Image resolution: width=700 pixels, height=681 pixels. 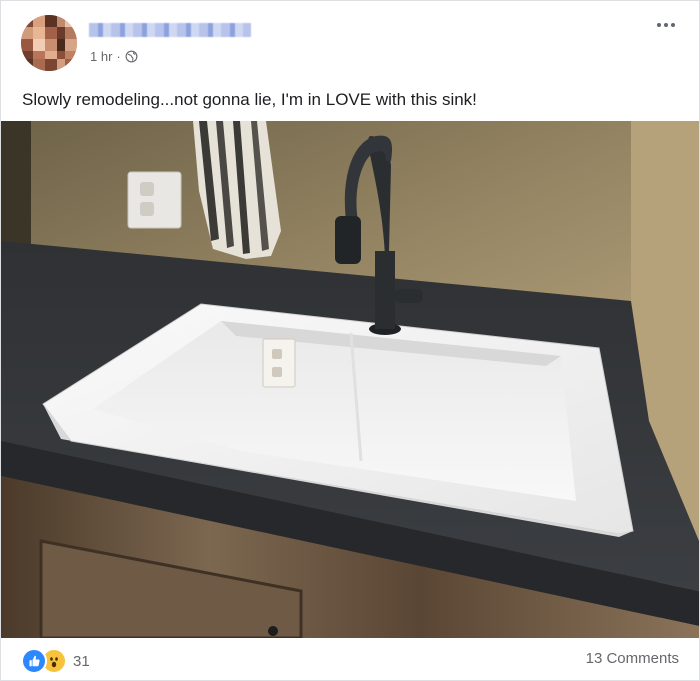 What do you see at coordinates (101, 56) in the screenshot?
I see `post-timestamp: 1 hr` at bounding box center [101, 56].